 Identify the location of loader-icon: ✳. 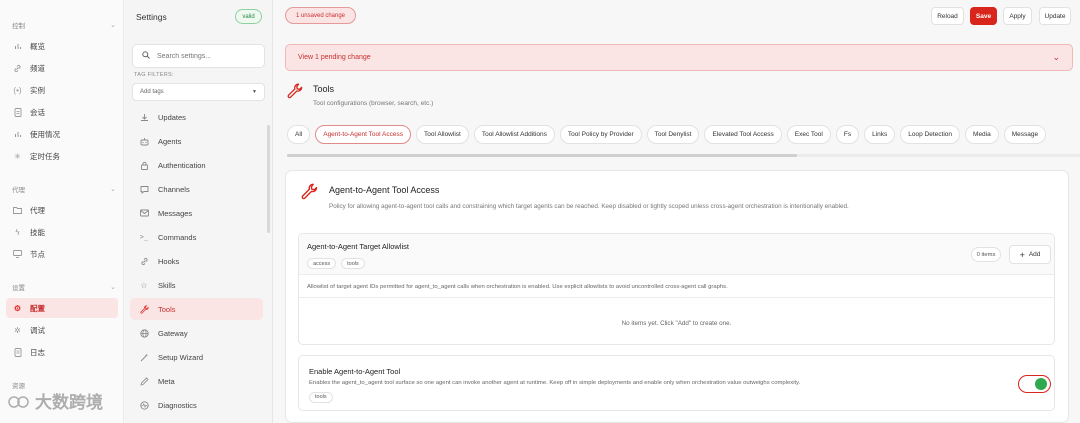
(17, 156).